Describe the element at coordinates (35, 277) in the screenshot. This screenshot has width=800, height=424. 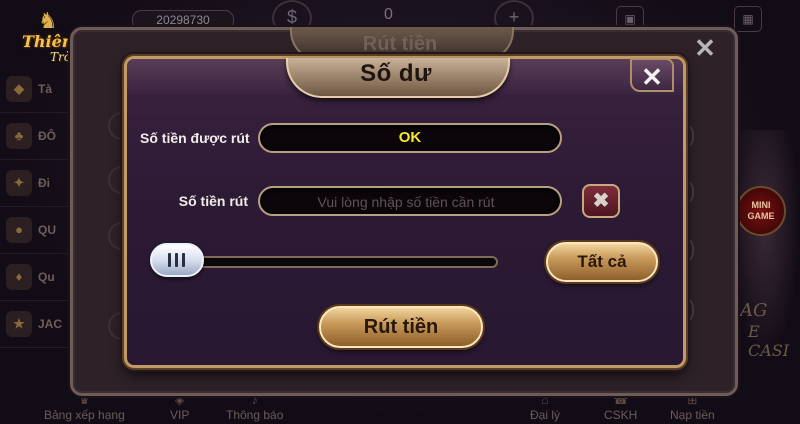
I see `side-item: ♦ Qu` at that location.